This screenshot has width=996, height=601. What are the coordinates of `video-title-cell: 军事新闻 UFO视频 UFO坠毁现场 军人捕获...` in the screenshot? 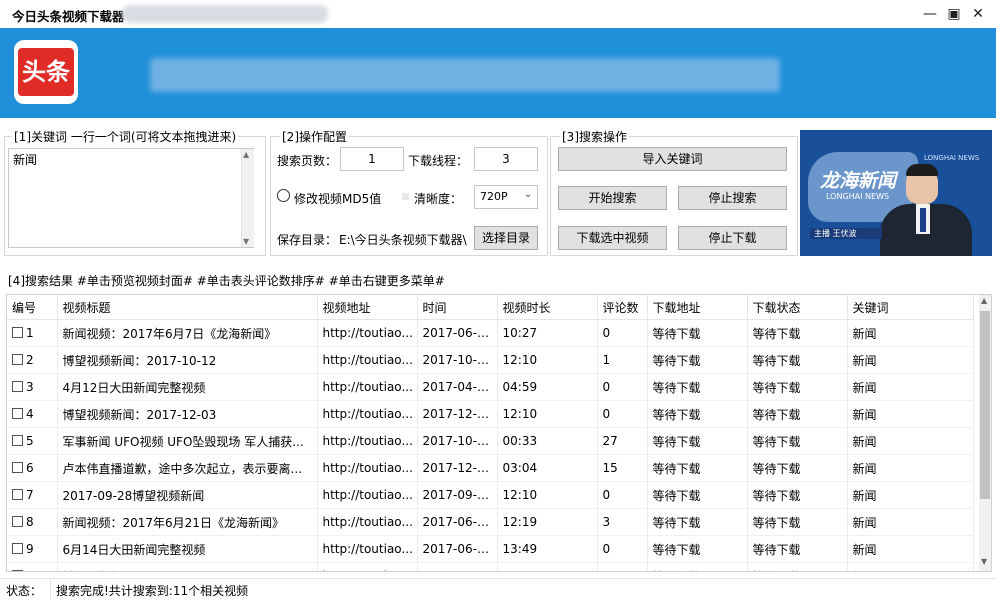 It's located at (187, 441).